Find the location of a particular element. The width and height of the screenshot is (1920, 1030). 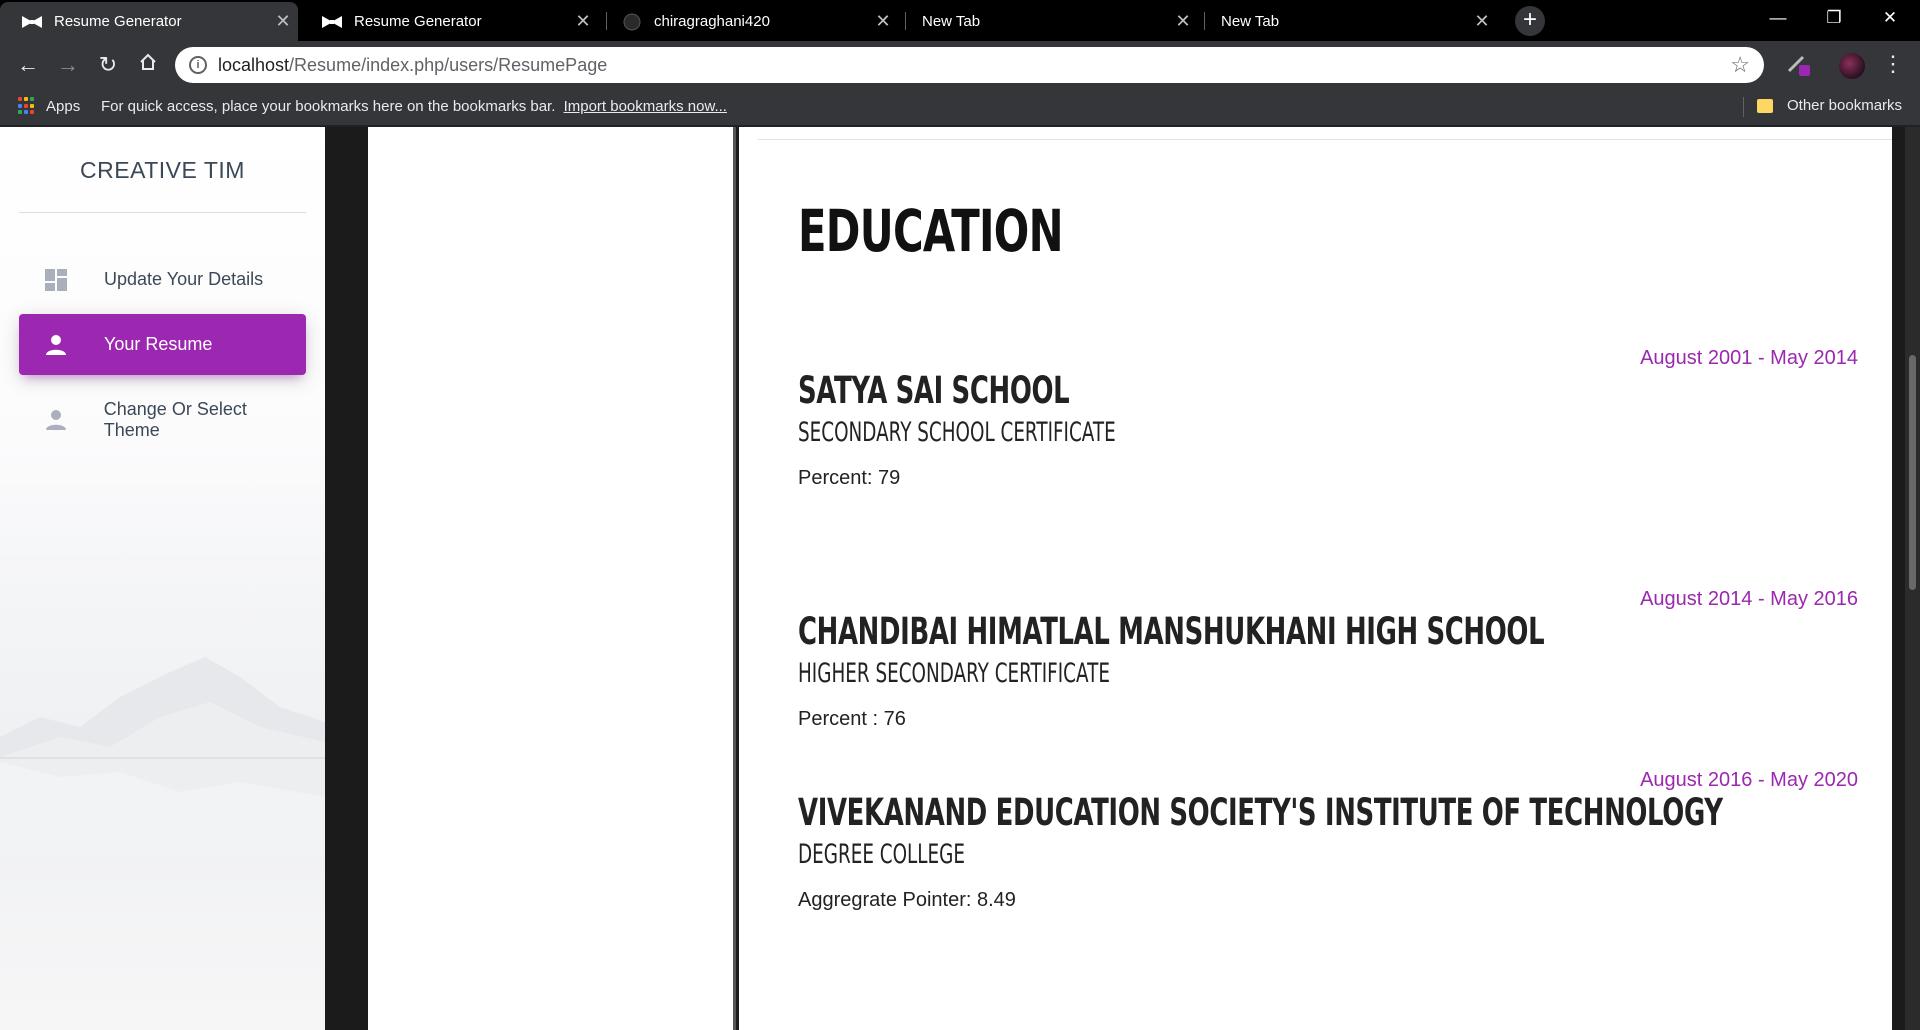

extension-icon is located at coordinates (1799, 65).